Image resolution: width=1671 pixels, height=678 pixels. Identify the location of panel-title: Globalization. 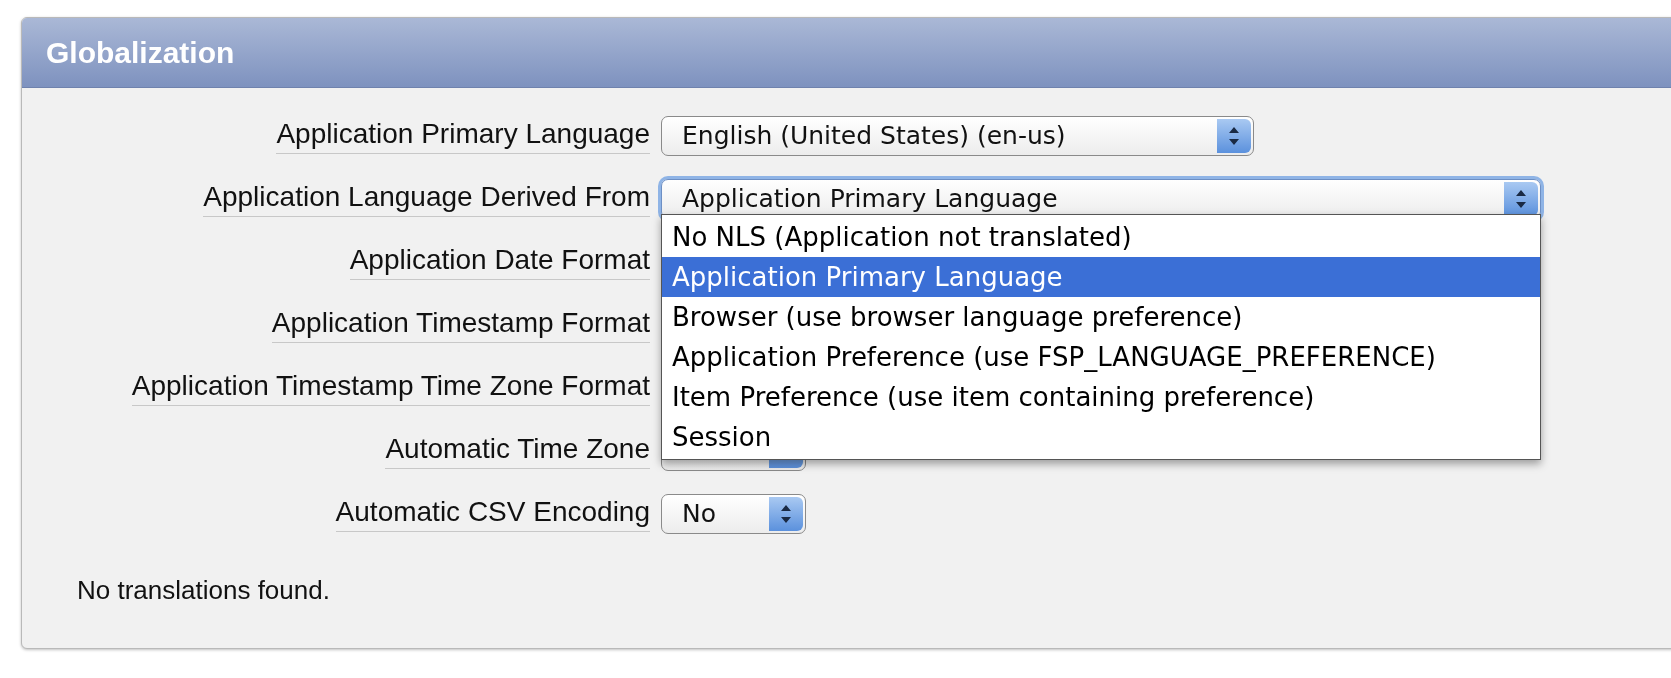
(140, 52).